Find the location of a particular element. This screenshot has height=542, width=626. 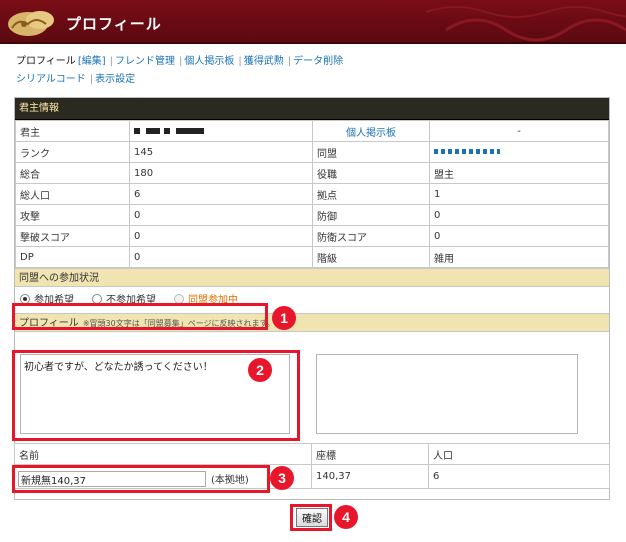

page-title: プロフィール is located at coordinates (114, 24).